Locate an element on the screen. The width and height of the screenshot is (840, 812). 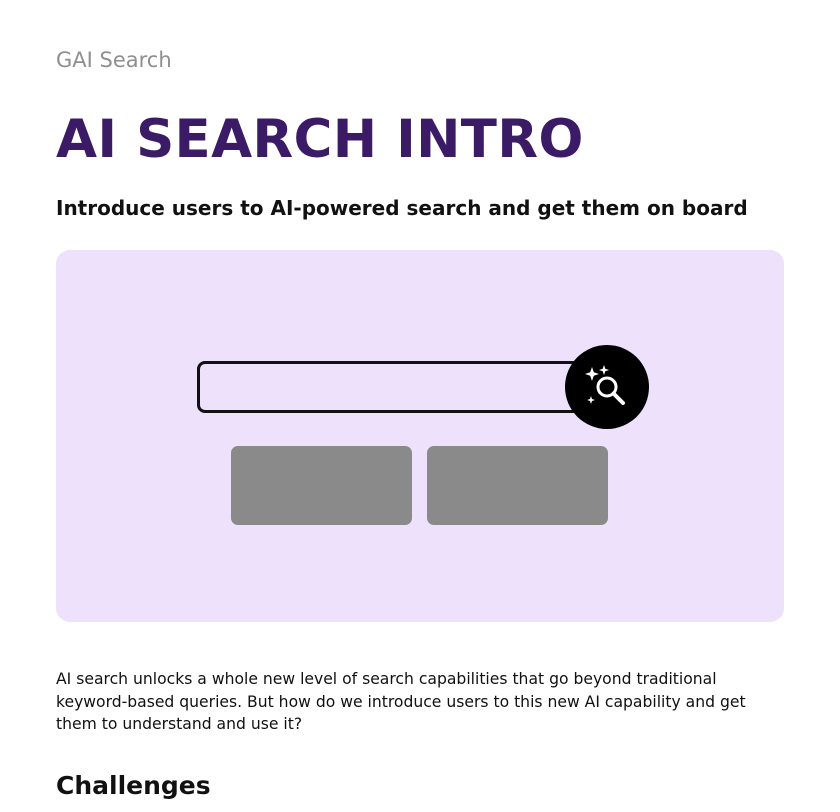
project-eyebrow: GAI Search is located at coordinates (114, 60).